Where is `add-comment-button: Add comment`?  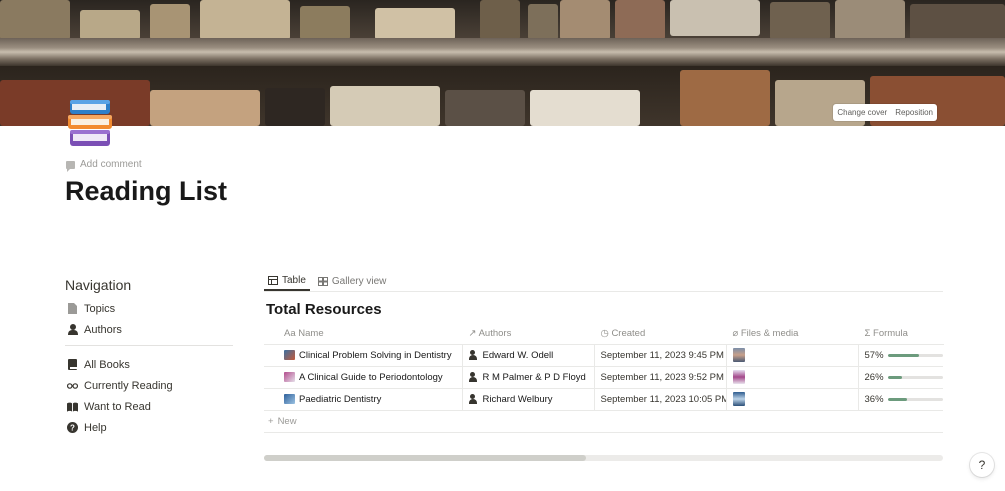
add-comment-button: Add comment is located at coordinates (104, 165).